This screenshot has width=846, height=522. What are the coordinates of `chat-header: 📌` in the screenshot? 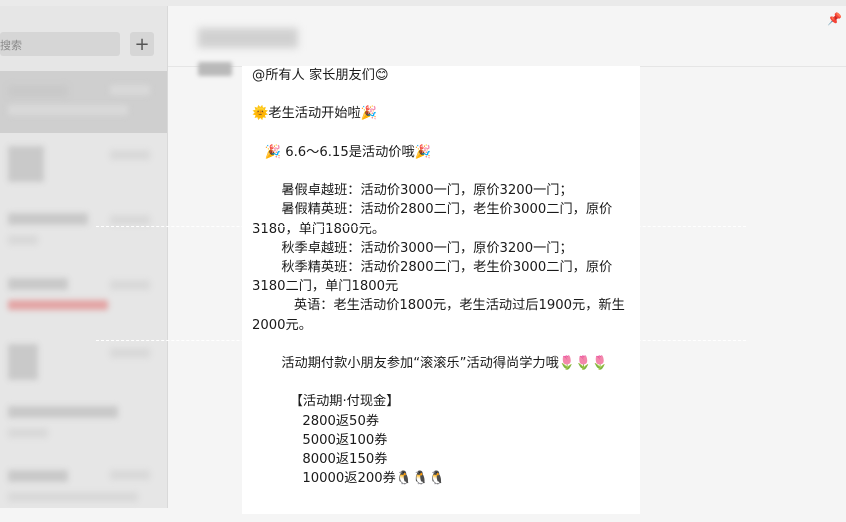 It's located at (507, 36).